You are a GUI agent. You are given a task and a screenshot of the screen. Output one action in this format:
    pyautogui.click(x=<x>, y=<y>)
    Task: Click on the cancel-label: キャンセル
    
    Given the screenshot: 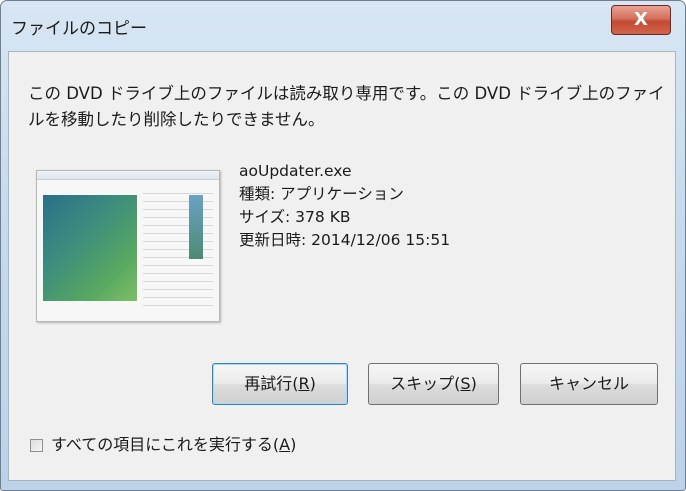 What is the action you would take?
    pyautogui.click(x=588, y=383)
    